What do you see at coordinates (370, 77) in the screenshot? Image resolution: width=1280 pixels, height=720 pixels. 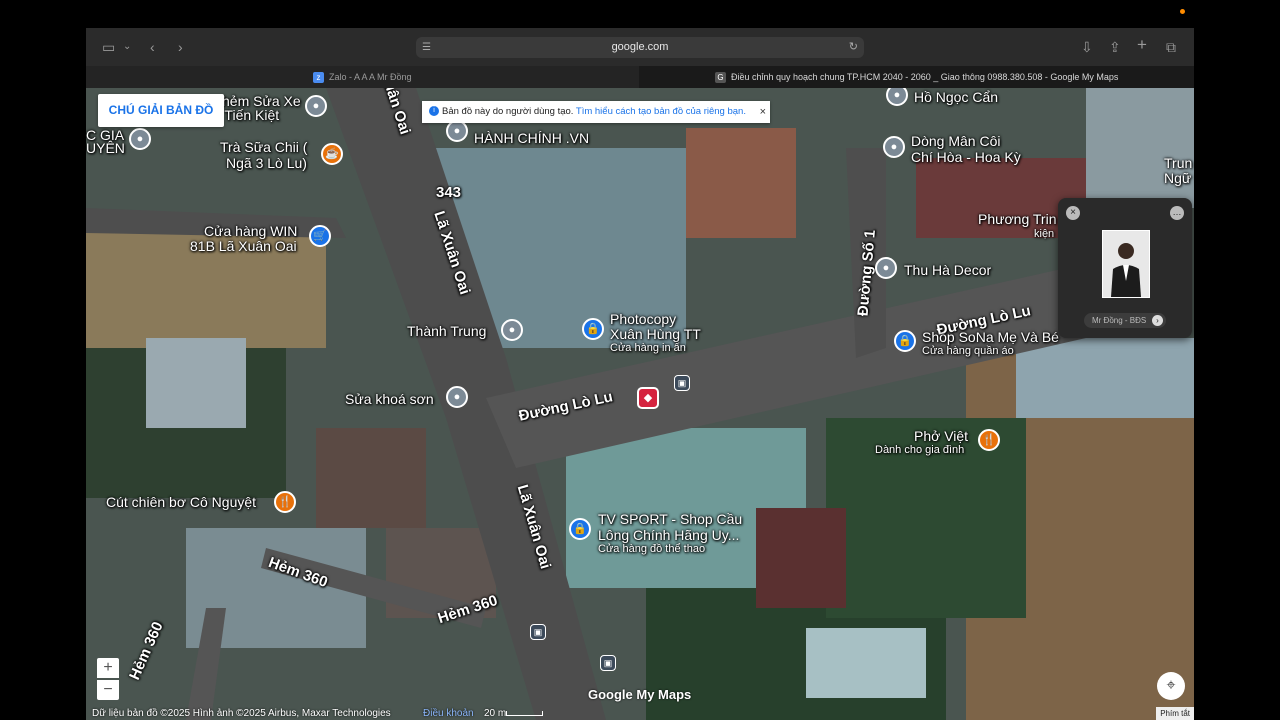 I see `tab-zalo-label: Zalo - A A A Mr Đồng` at bounding box center [370, 77].